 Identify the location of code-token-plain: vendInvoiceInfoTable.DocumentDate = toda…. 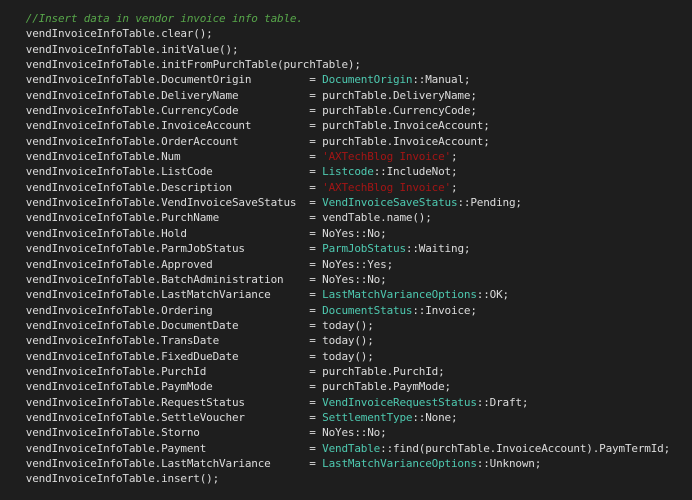
(199, 325).